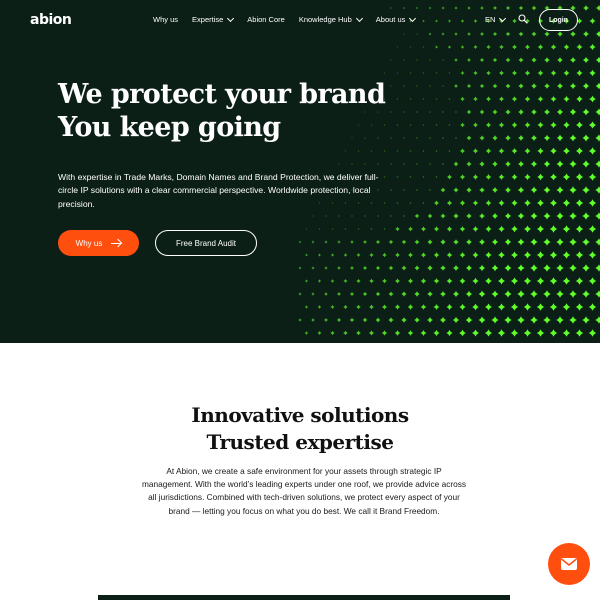 The width and height of the screenshot is (600, 600). I want to click on hero-title-line1: We protect your brand, so click(222, 94).